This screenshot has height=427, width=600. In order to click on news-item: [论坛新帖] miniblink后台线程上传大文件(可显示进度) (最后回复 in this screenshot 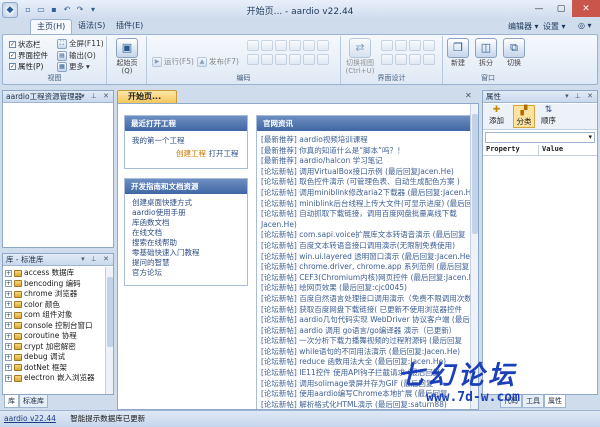, I will do `click(365, 204)`.